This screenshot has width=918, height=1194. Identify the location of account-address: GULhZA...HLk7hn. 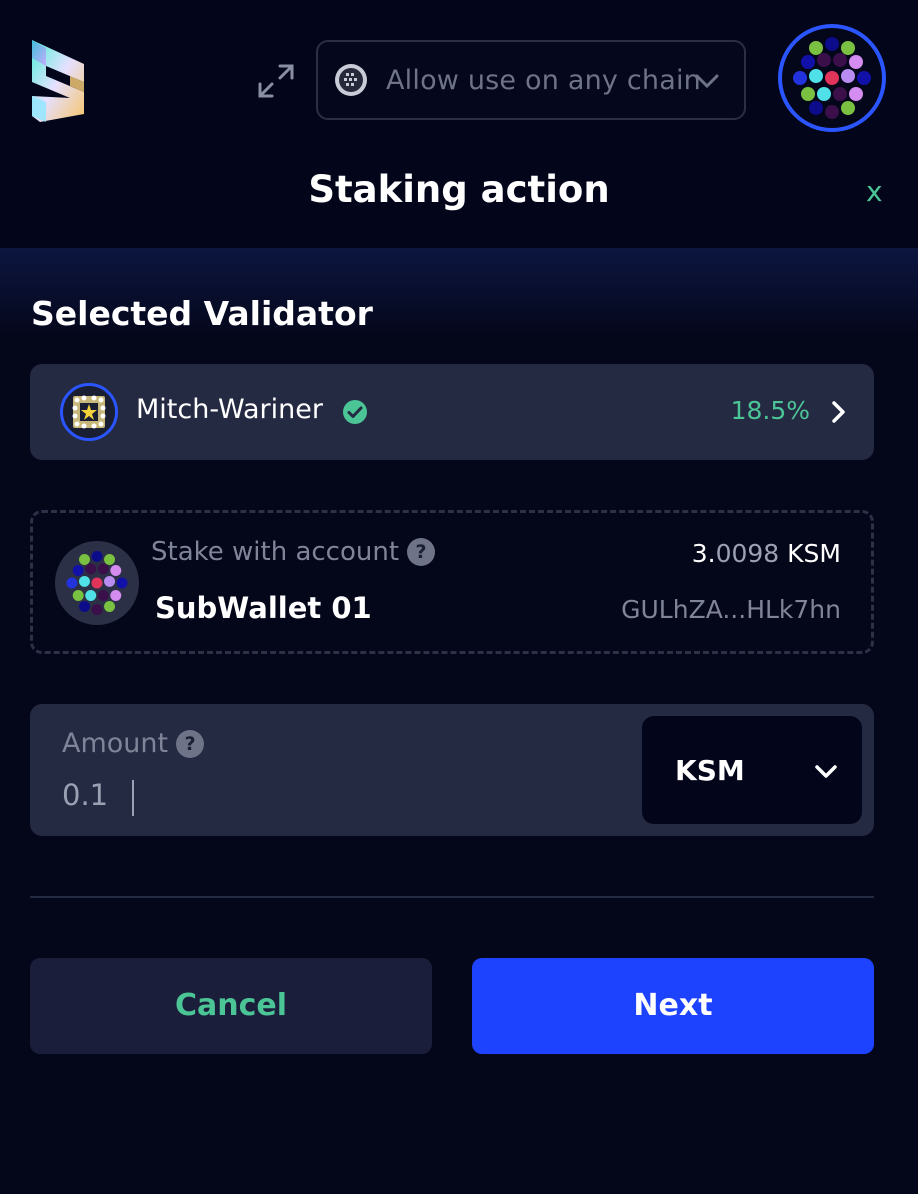
(731, 609).